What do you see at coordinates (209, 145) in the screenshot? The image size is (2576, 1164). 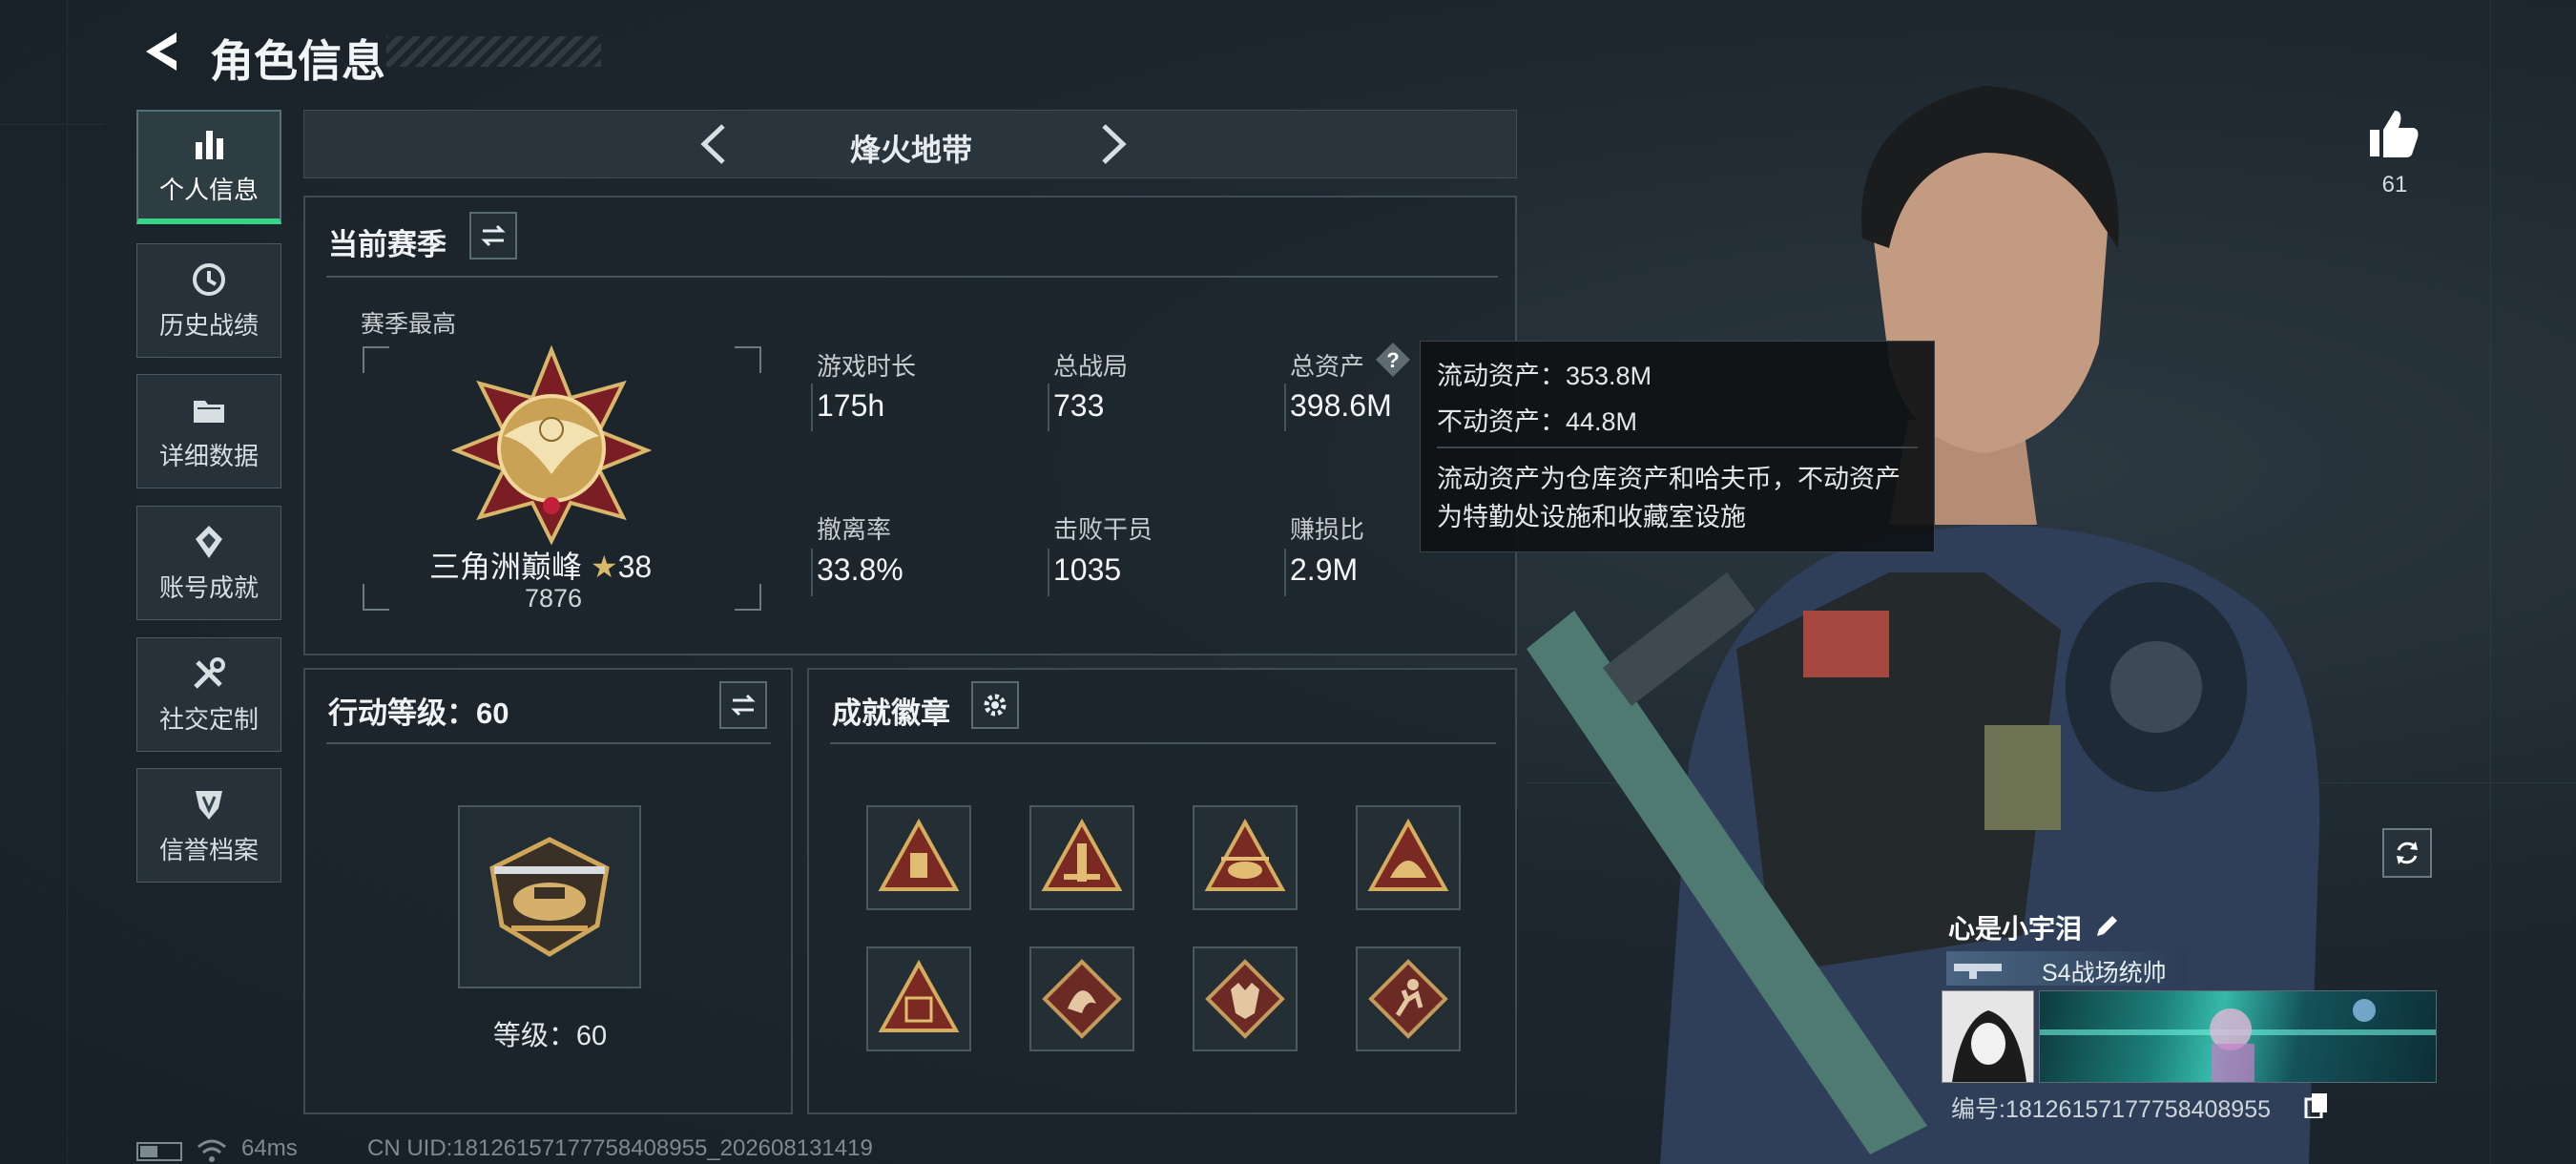 I see `bar-chart-icon` at bounding box center [209, 145].